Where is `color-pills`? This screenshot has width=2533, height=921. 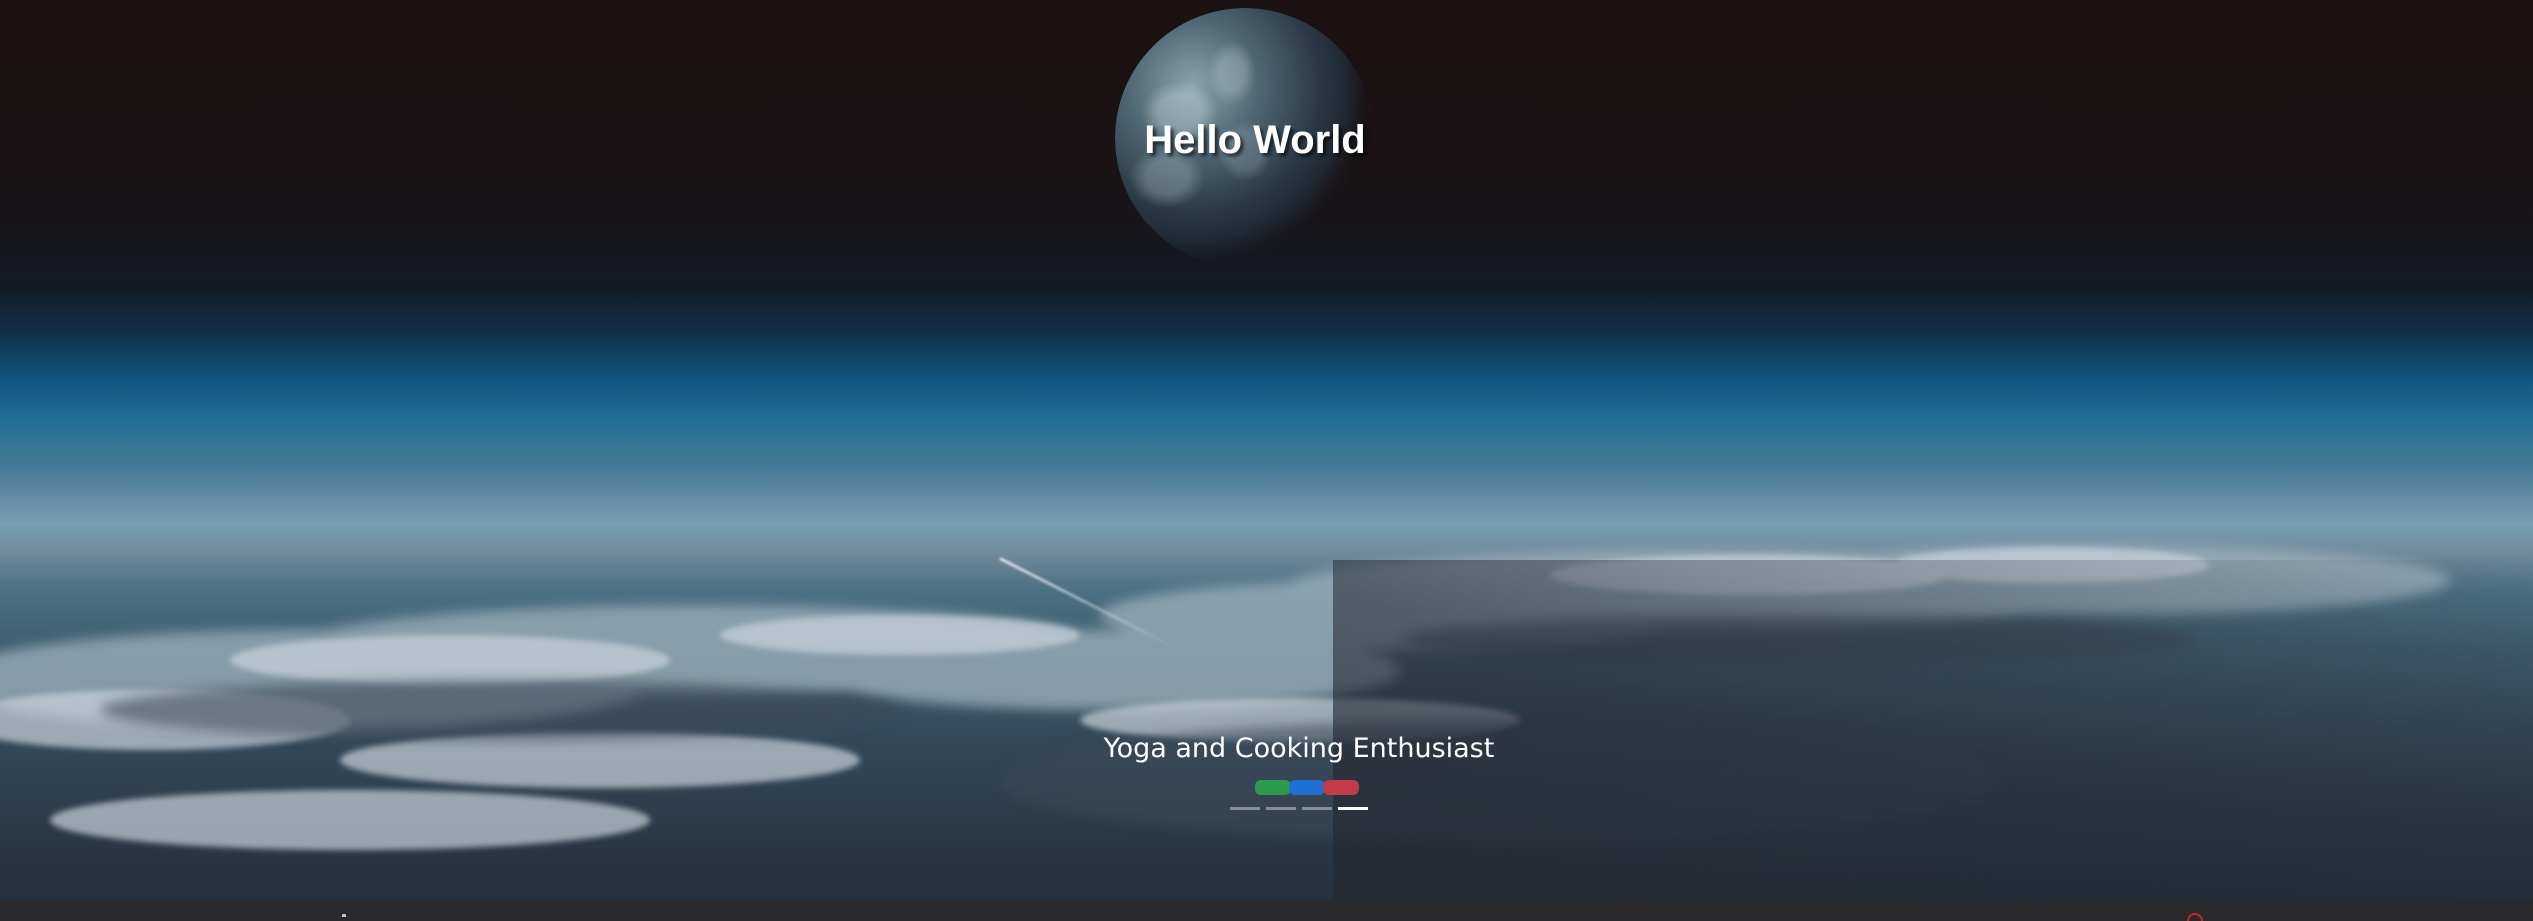
color-pills is located at coordinates (1307, 787).